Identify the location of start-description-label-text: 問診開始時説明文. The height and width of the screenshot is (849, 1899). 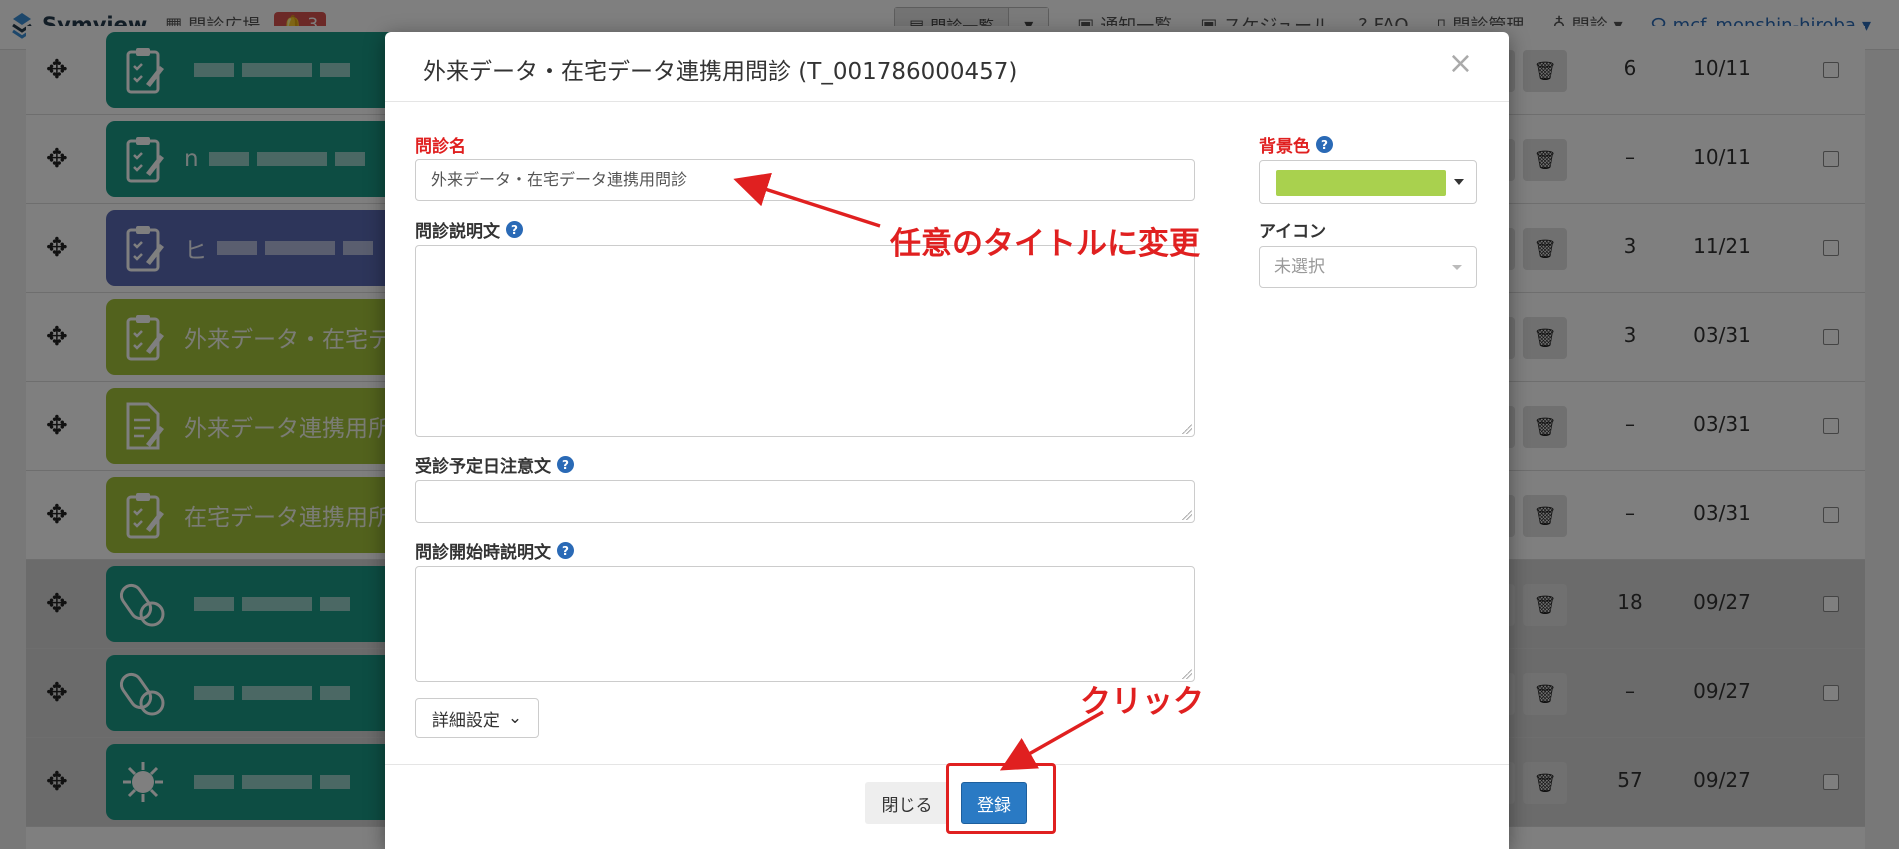
(483, 553).